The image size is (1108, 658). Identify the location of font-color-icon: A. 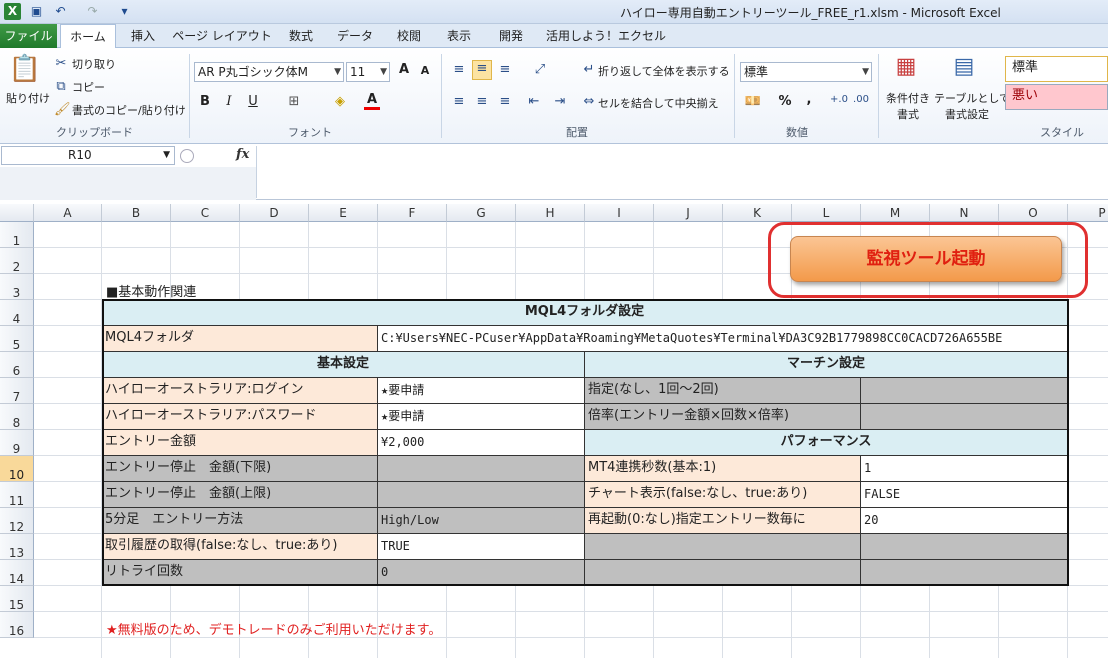
(372, 101).